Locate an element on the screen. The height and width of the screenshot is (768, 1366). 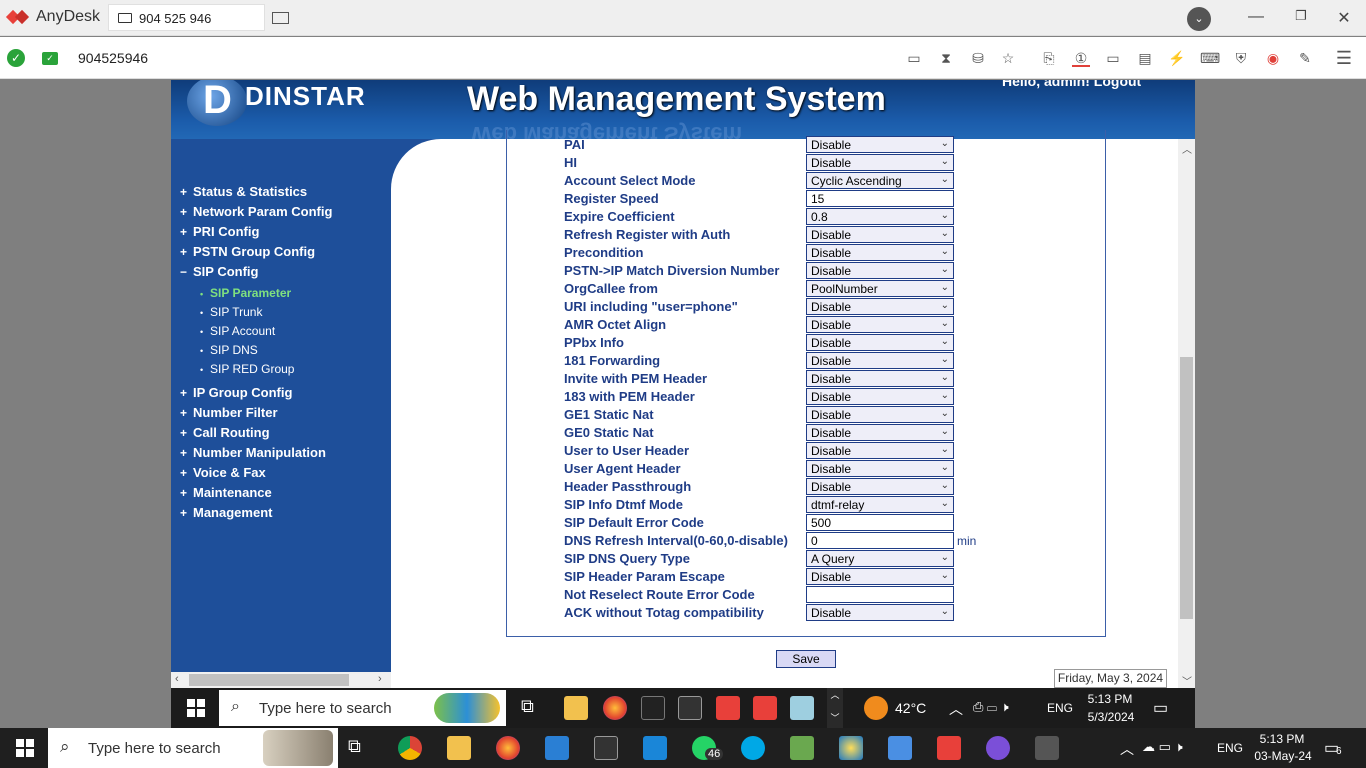
nav-item: + Management is located at coordinates (226, 512).